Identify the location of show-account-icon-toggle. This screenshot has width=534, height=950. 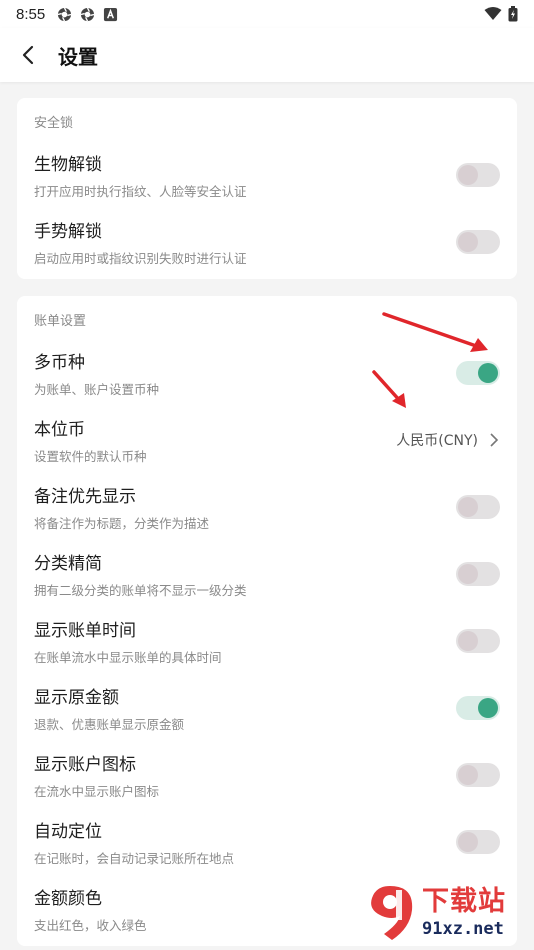
(478, 774).